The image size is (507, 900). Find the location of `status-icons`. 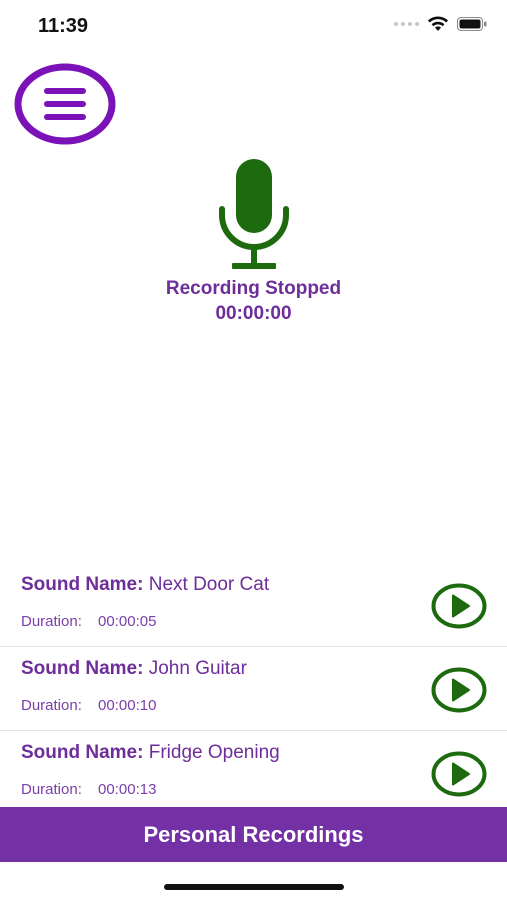

status-icons is located at coordinates (440, 24).